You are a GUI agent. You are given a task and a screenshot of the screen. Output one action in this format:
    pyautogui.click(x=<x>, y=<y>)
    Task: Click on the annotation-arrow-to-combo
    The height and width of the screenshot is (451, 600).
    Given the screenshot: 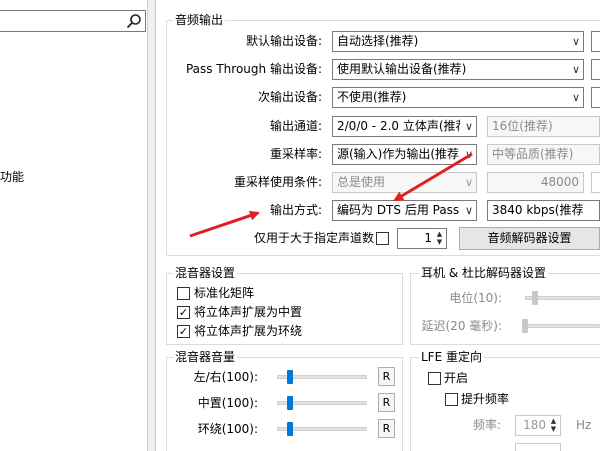 What is the action you would take?
    pyautogui.click(x=433, y=177)
    